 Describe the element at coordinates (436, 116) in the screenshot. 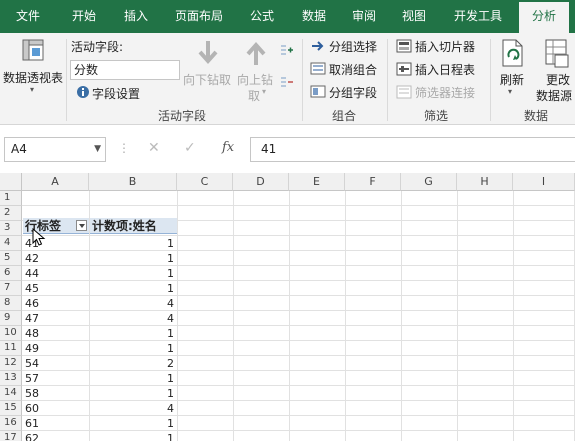

I see `filter-group-label: 筛选` at that location.